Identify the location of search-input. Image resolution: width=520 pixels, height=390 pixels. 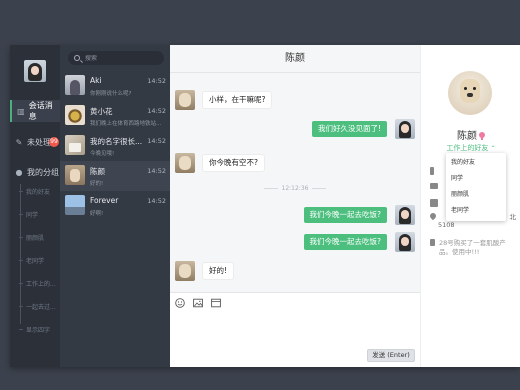
(120, 58).